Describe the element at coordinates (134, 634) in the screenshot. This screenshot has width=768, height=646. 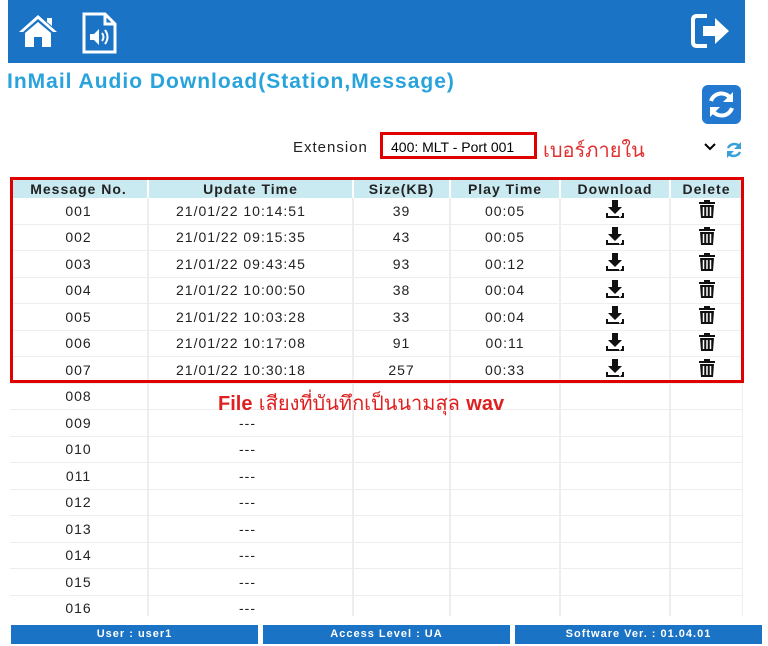
I see `footer-user: User : user1` at that location.